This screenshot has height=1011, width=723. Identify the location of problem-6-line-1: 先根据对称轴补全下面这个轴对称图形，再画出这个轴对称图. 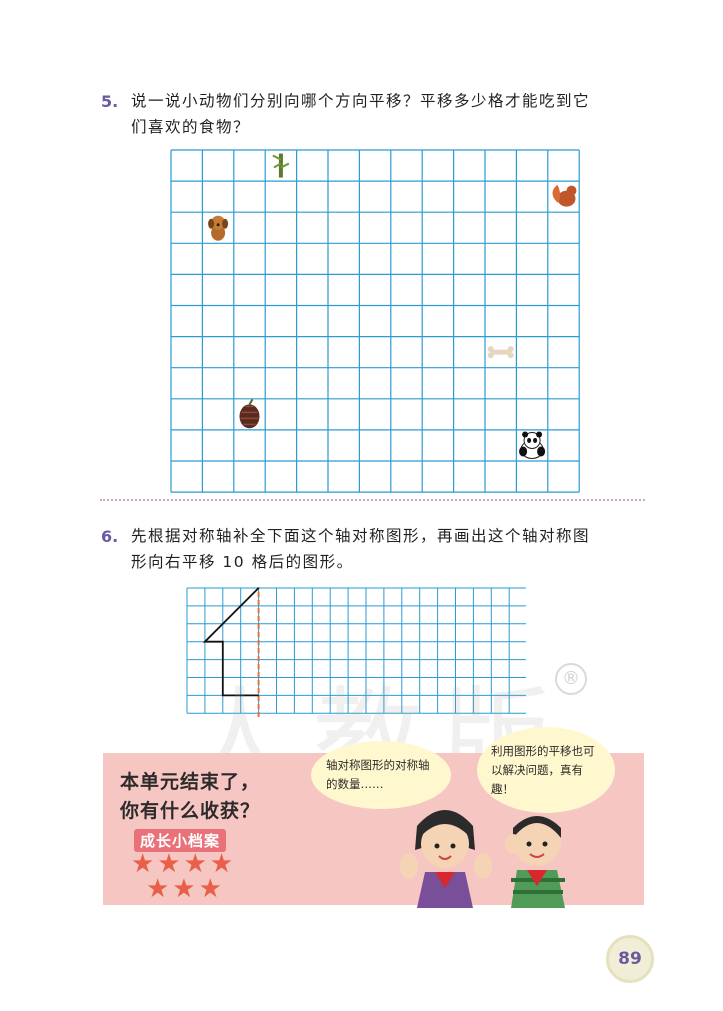
(361, 536).